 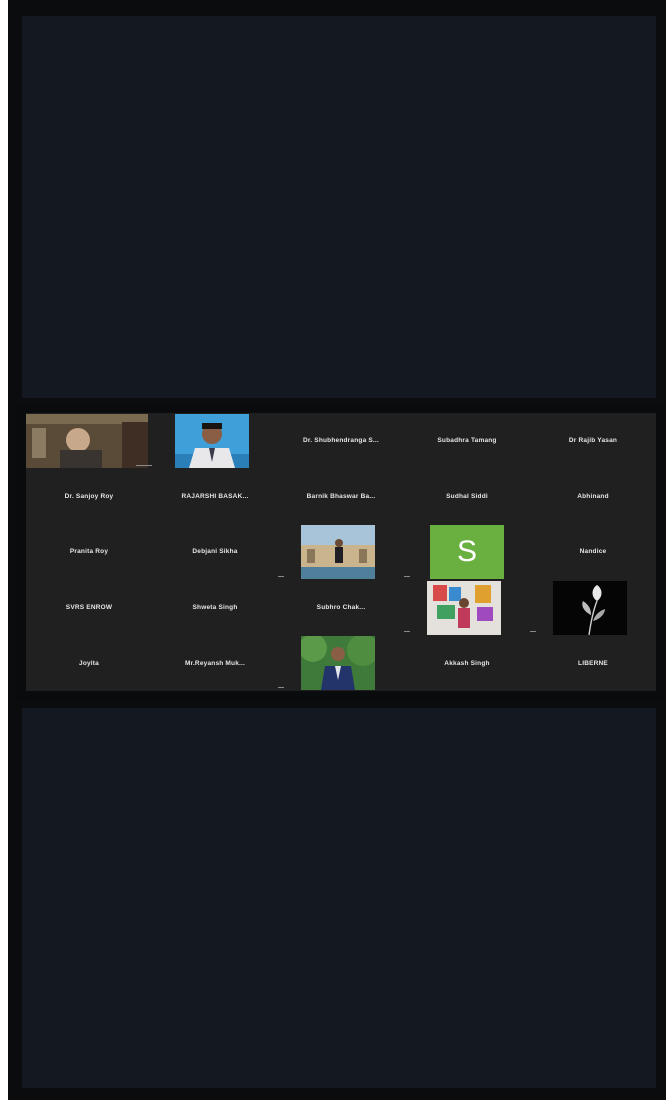 I want to click on participant-tile: Pranita Roy, so click(x=89, y=552).